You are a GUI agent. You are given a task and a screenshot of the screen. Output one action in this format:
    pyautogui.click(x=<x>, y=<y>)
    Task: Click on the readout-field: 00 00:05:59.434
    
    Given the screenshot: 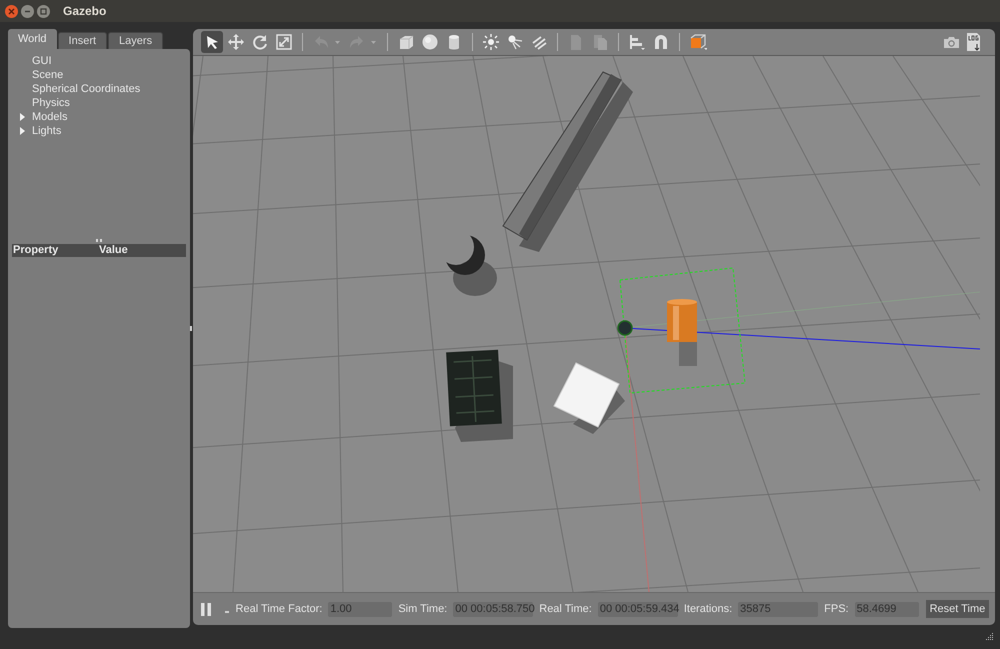 What is the action you would take?
    pyautogui.click(x=638, y=609)
    